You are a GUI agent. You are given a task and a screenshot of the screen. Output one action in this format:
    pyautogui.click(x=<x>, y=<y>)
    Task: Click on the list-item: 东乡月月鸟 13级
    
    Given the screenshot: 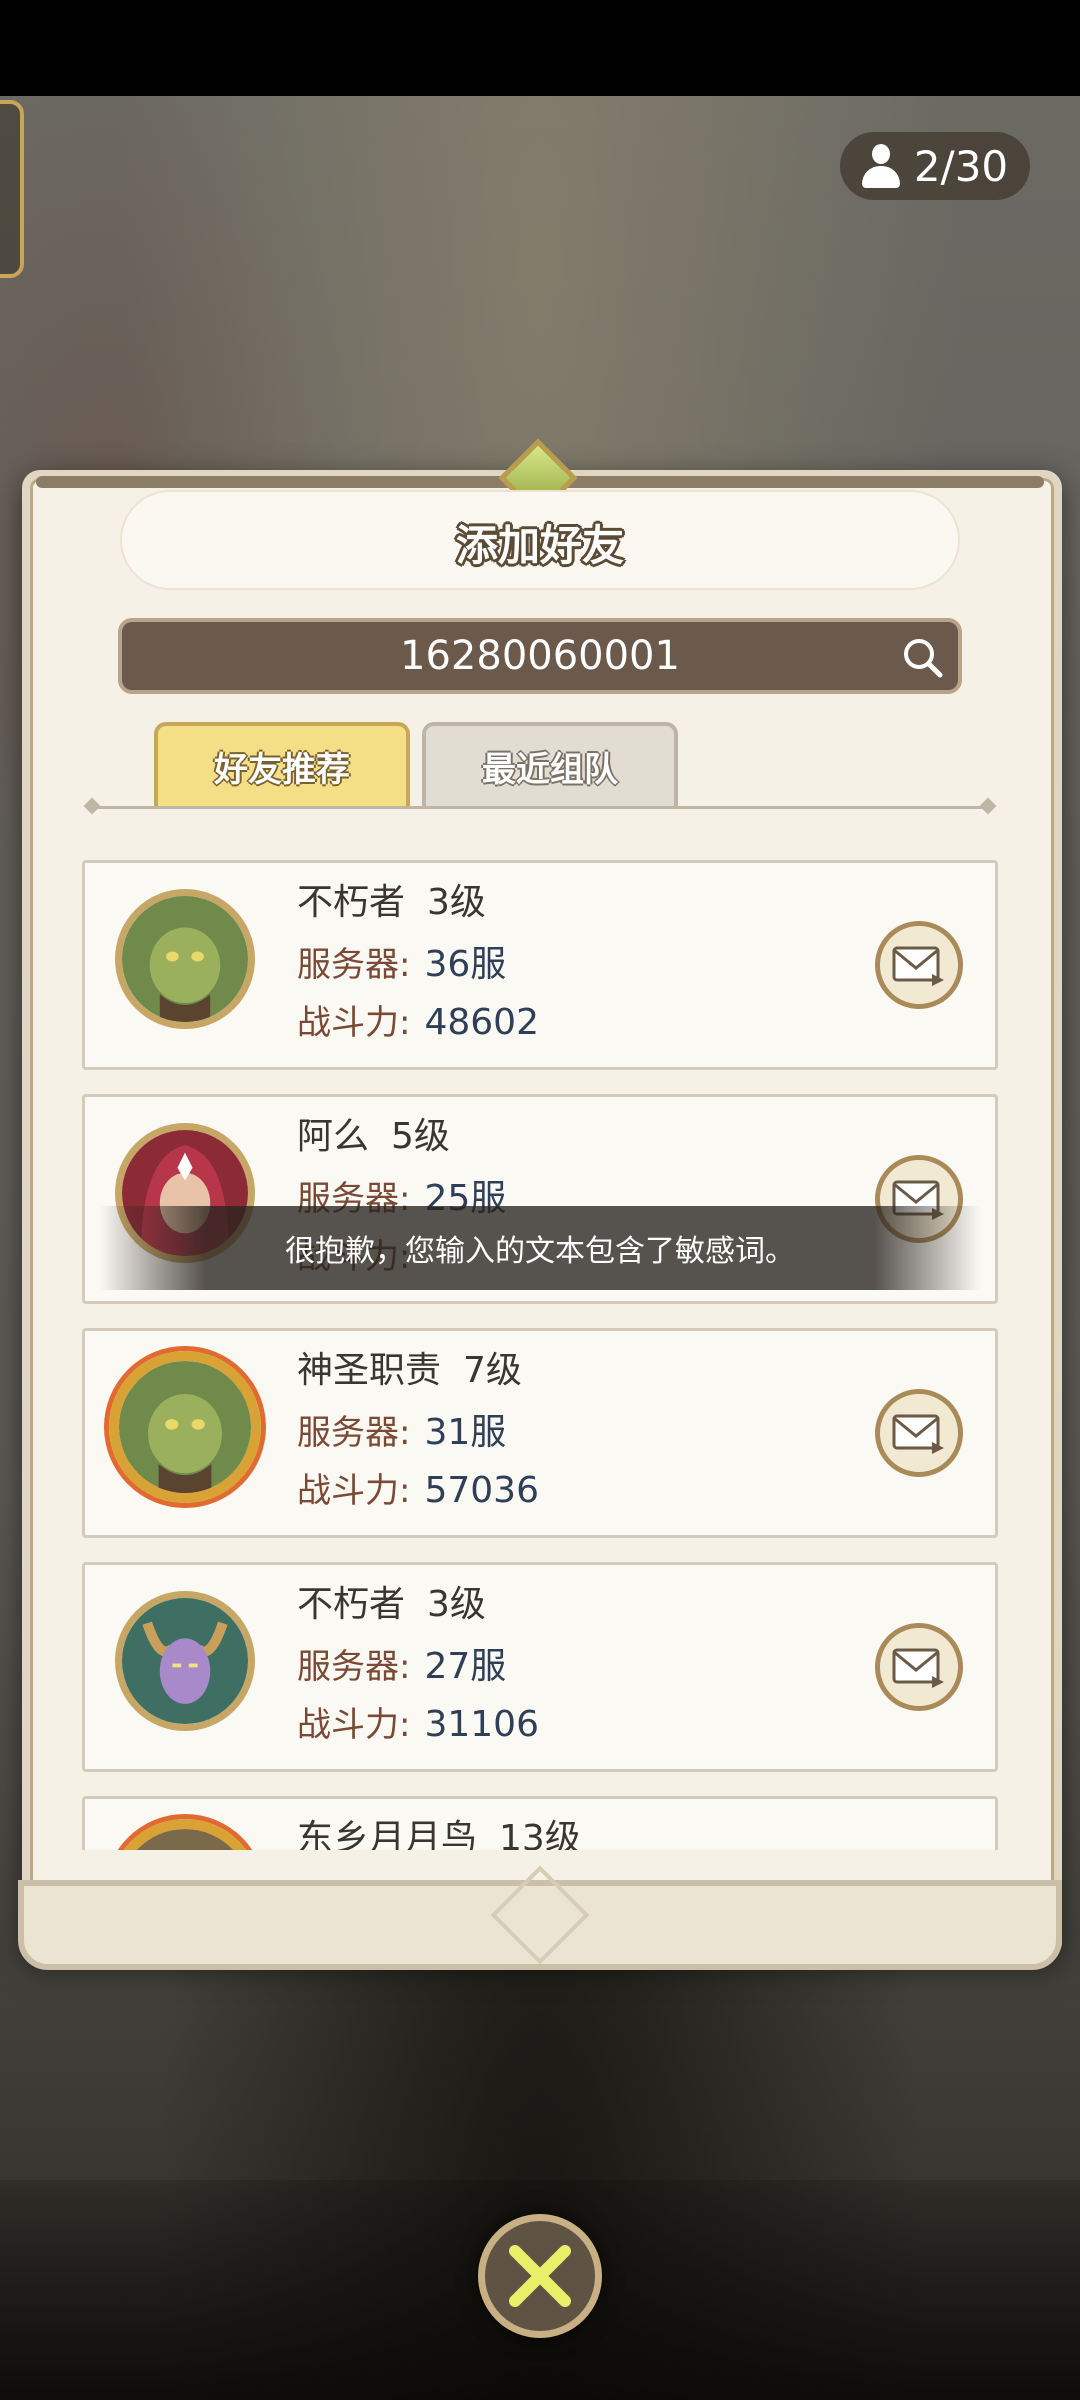 What is the action you would take?
    pyautogui.click(x=540, y=1823)
    